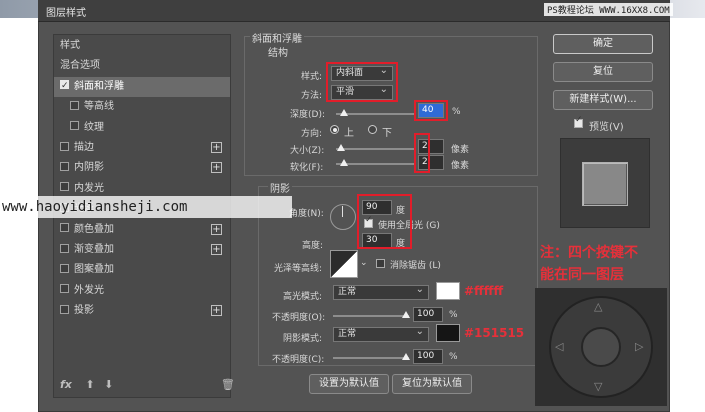  Describe the element at coordinates (99, 86) in the screenshot. I see `style-list-label: 斜面和浮雕` at that location.